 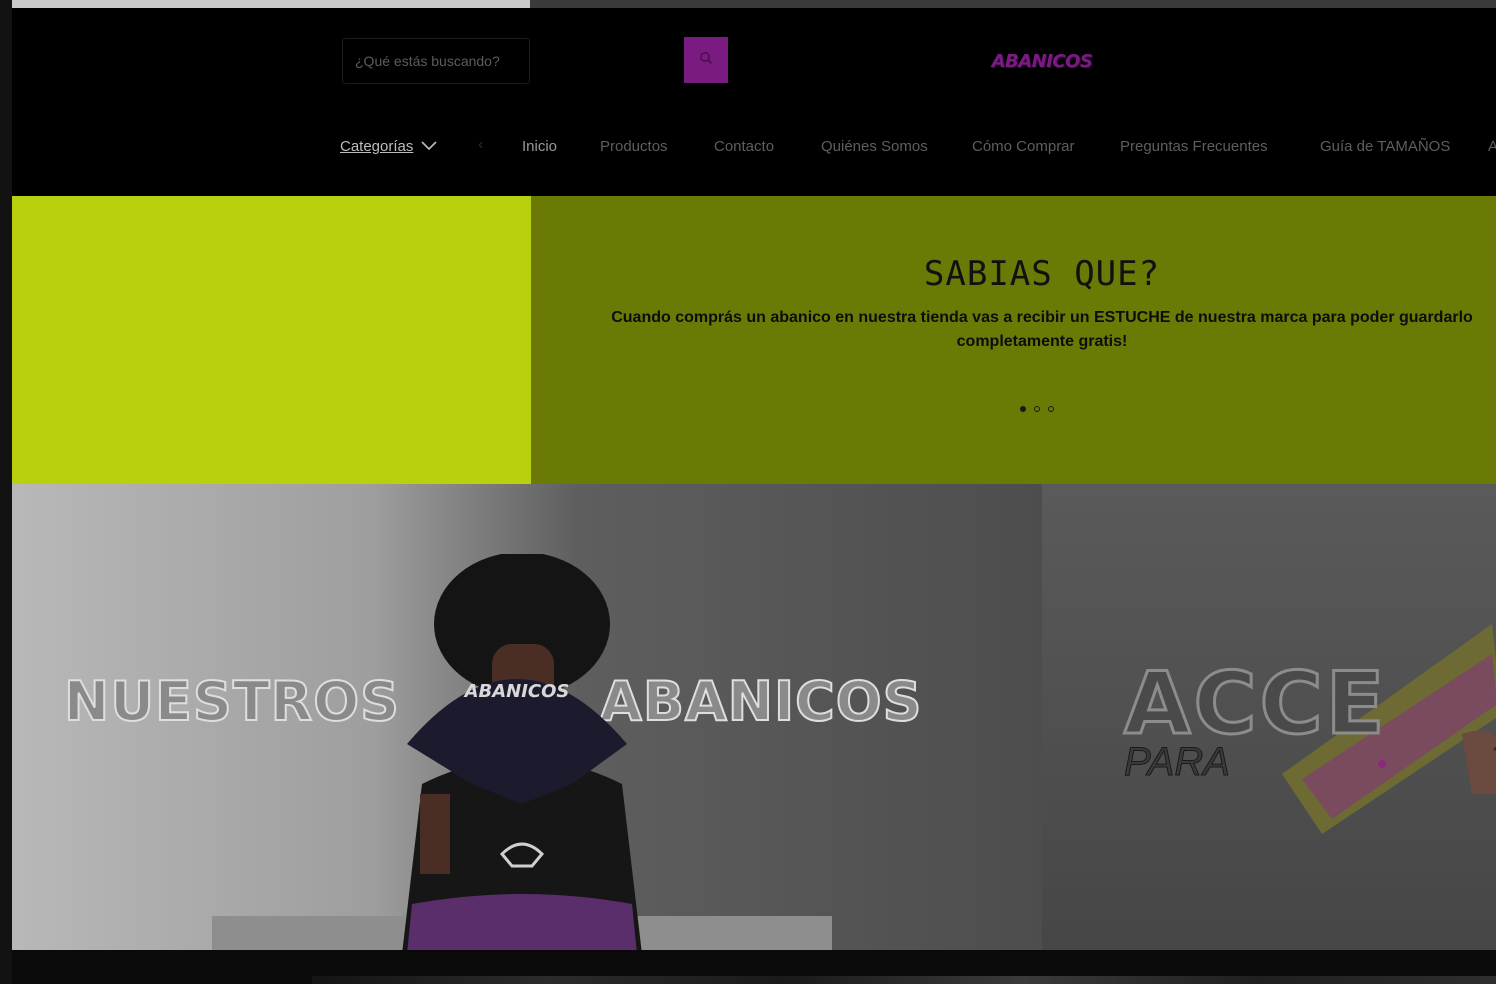 What do you see at coordinates (904, 980) in the screenshot?
I see `preview-images` at bounding box center [904, 980].